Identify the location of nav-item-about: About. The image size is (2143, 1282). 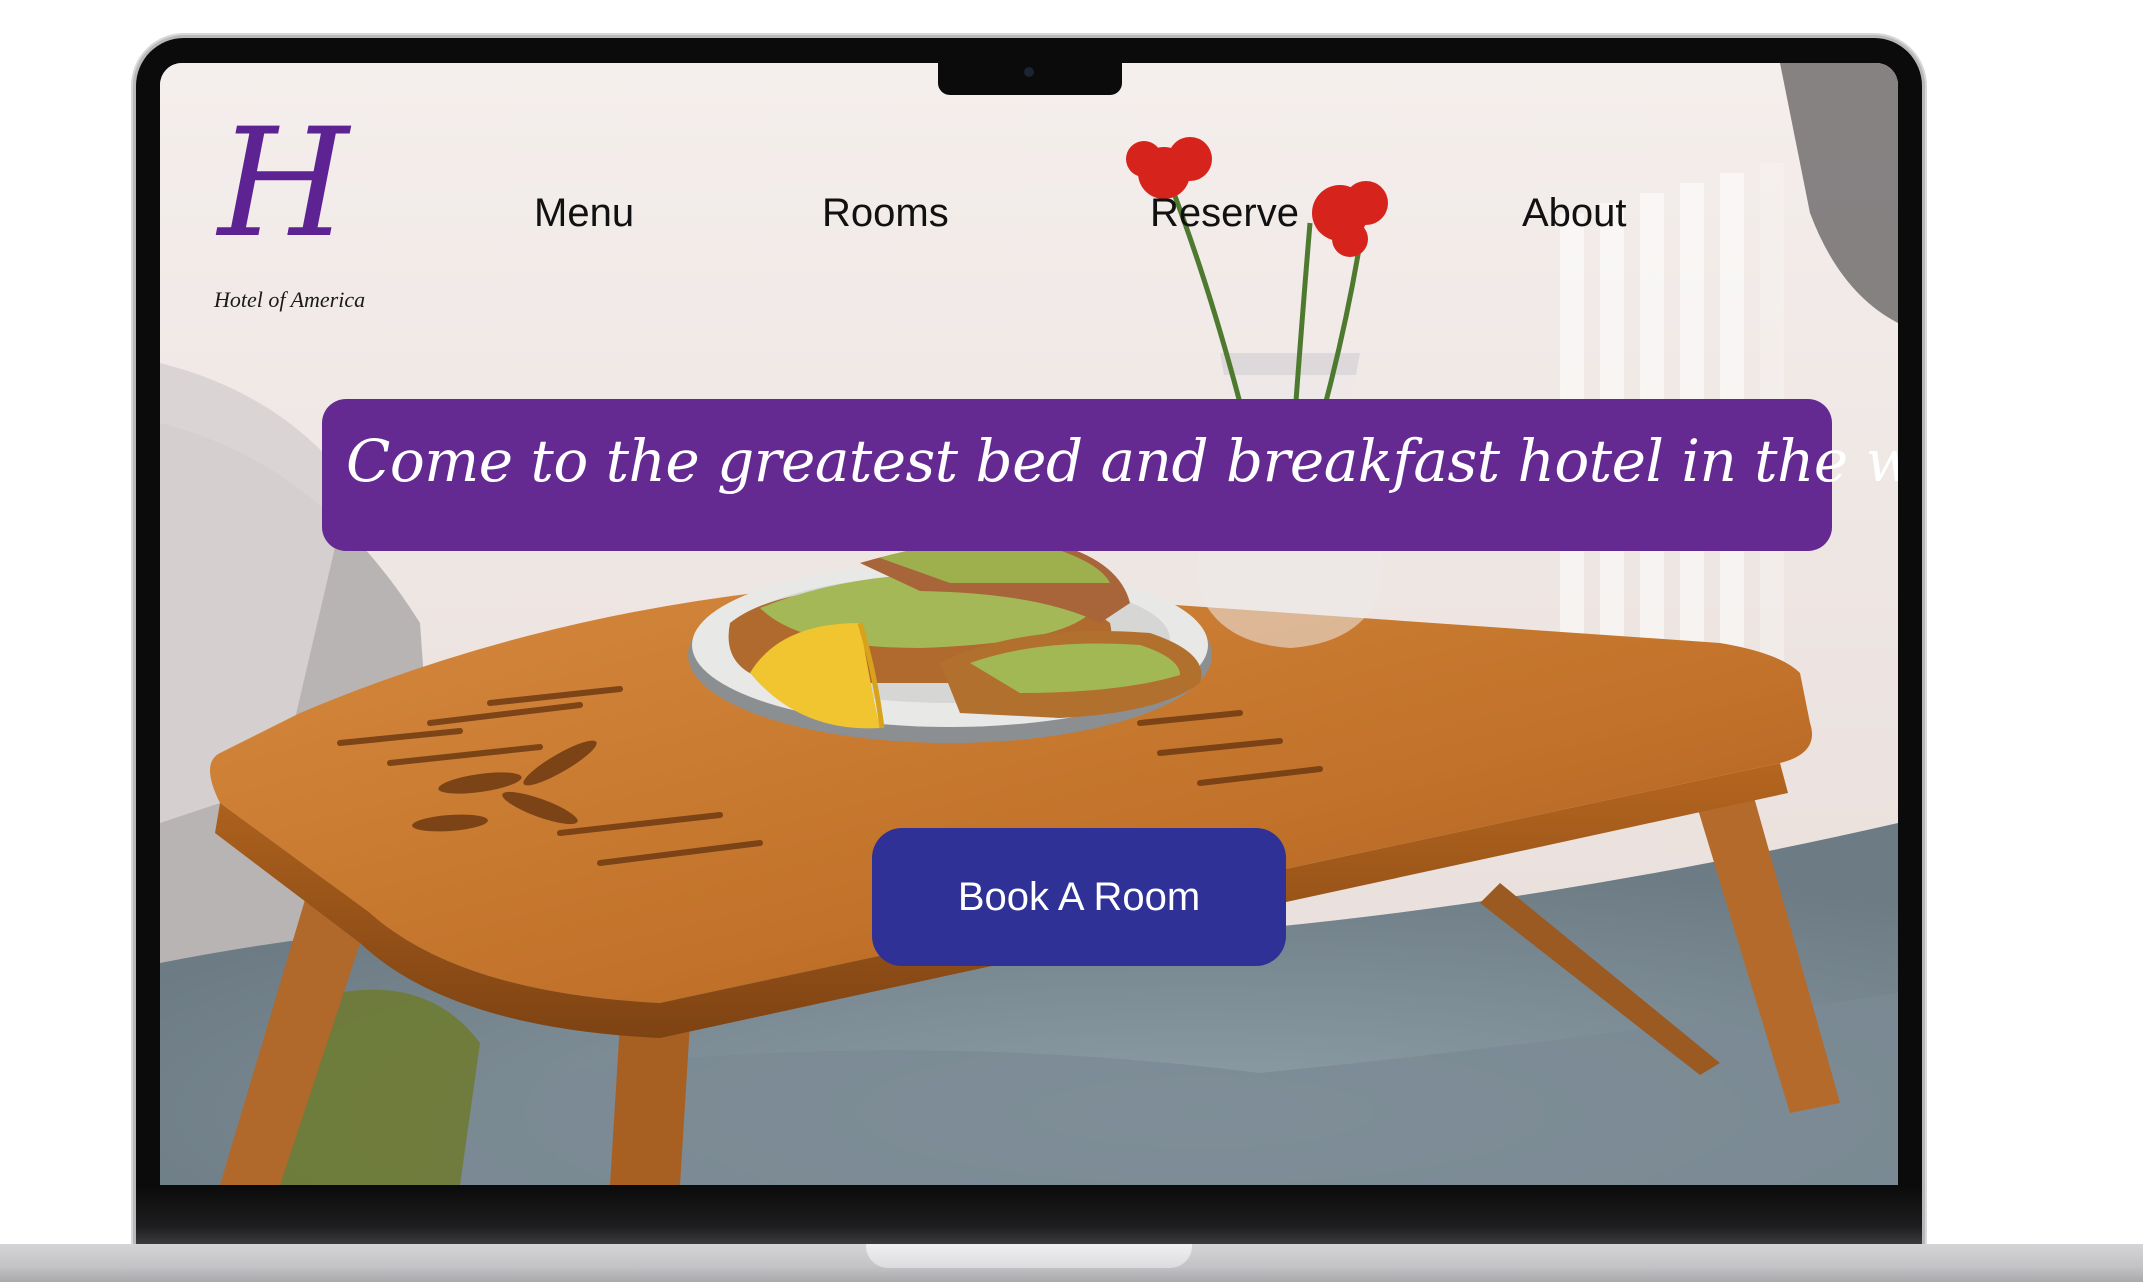
(1574, 213).